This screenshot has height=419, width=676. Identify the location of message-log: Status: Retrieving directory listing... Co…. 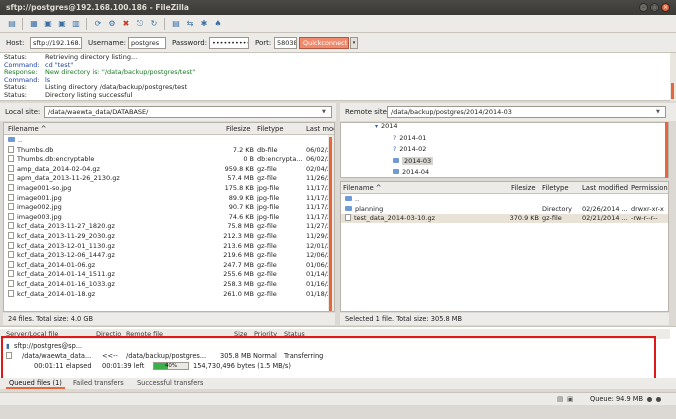
(335, 77).